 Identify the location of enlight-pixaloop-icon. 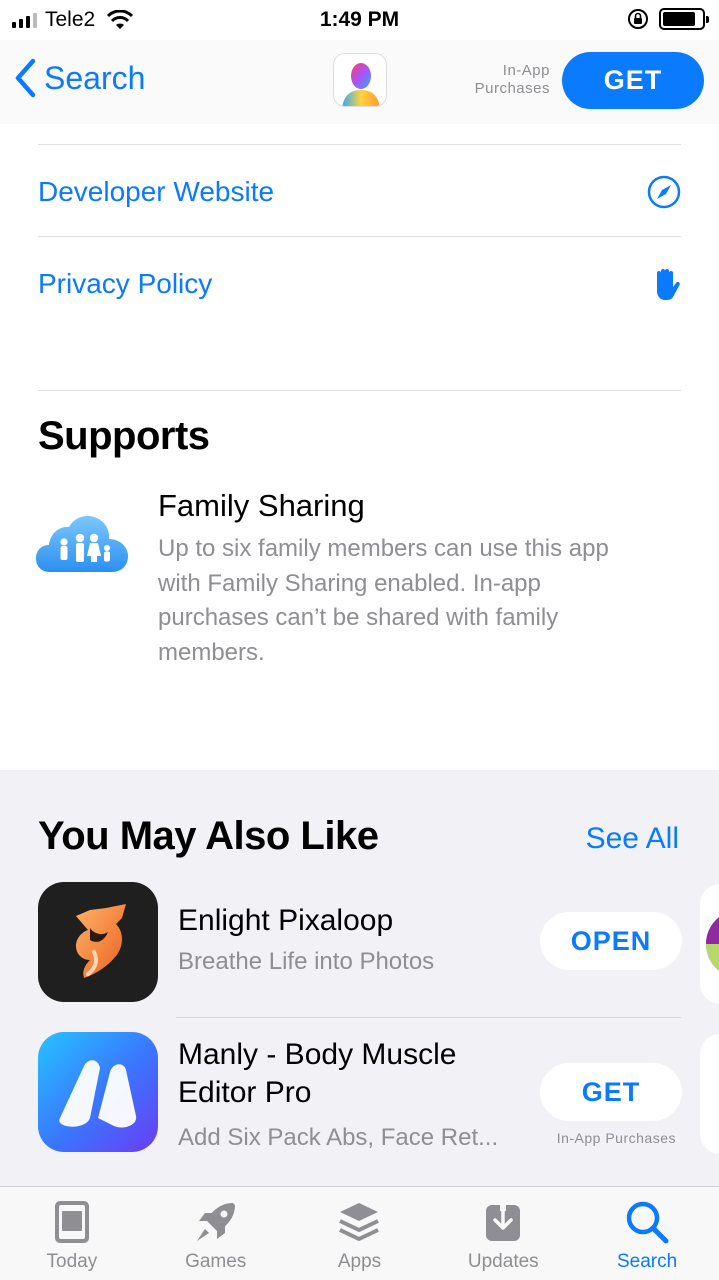
(98, 942).